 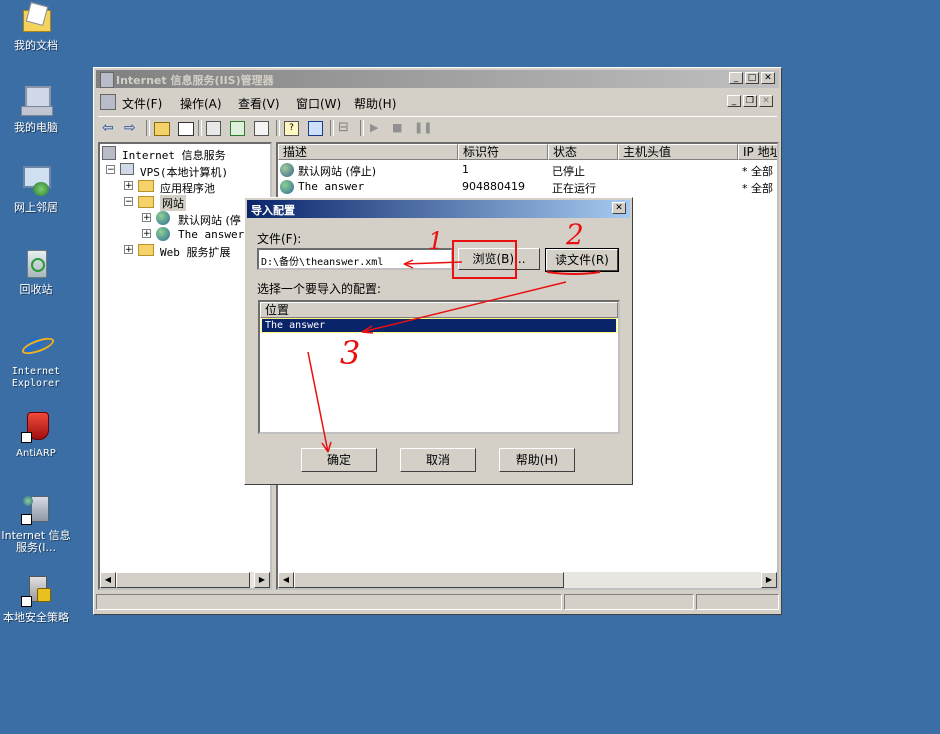 What do you see at coordinates (194, 186) in the screenshot?
I see `tree-app-pools: + 应用程序池` at bounding box center [194, 186].